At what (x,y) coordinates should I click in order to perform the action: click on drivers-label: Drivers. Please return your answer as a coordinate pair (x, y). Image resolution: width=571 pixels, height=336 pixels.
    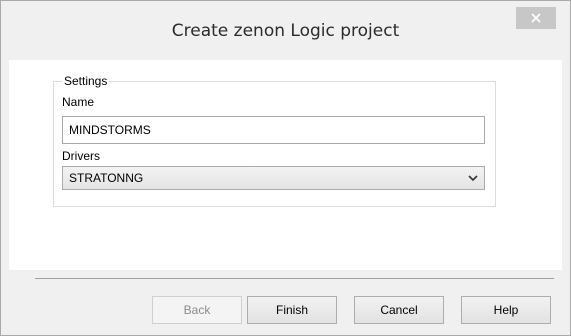
    Looking at the image, I should click on (81, 156).